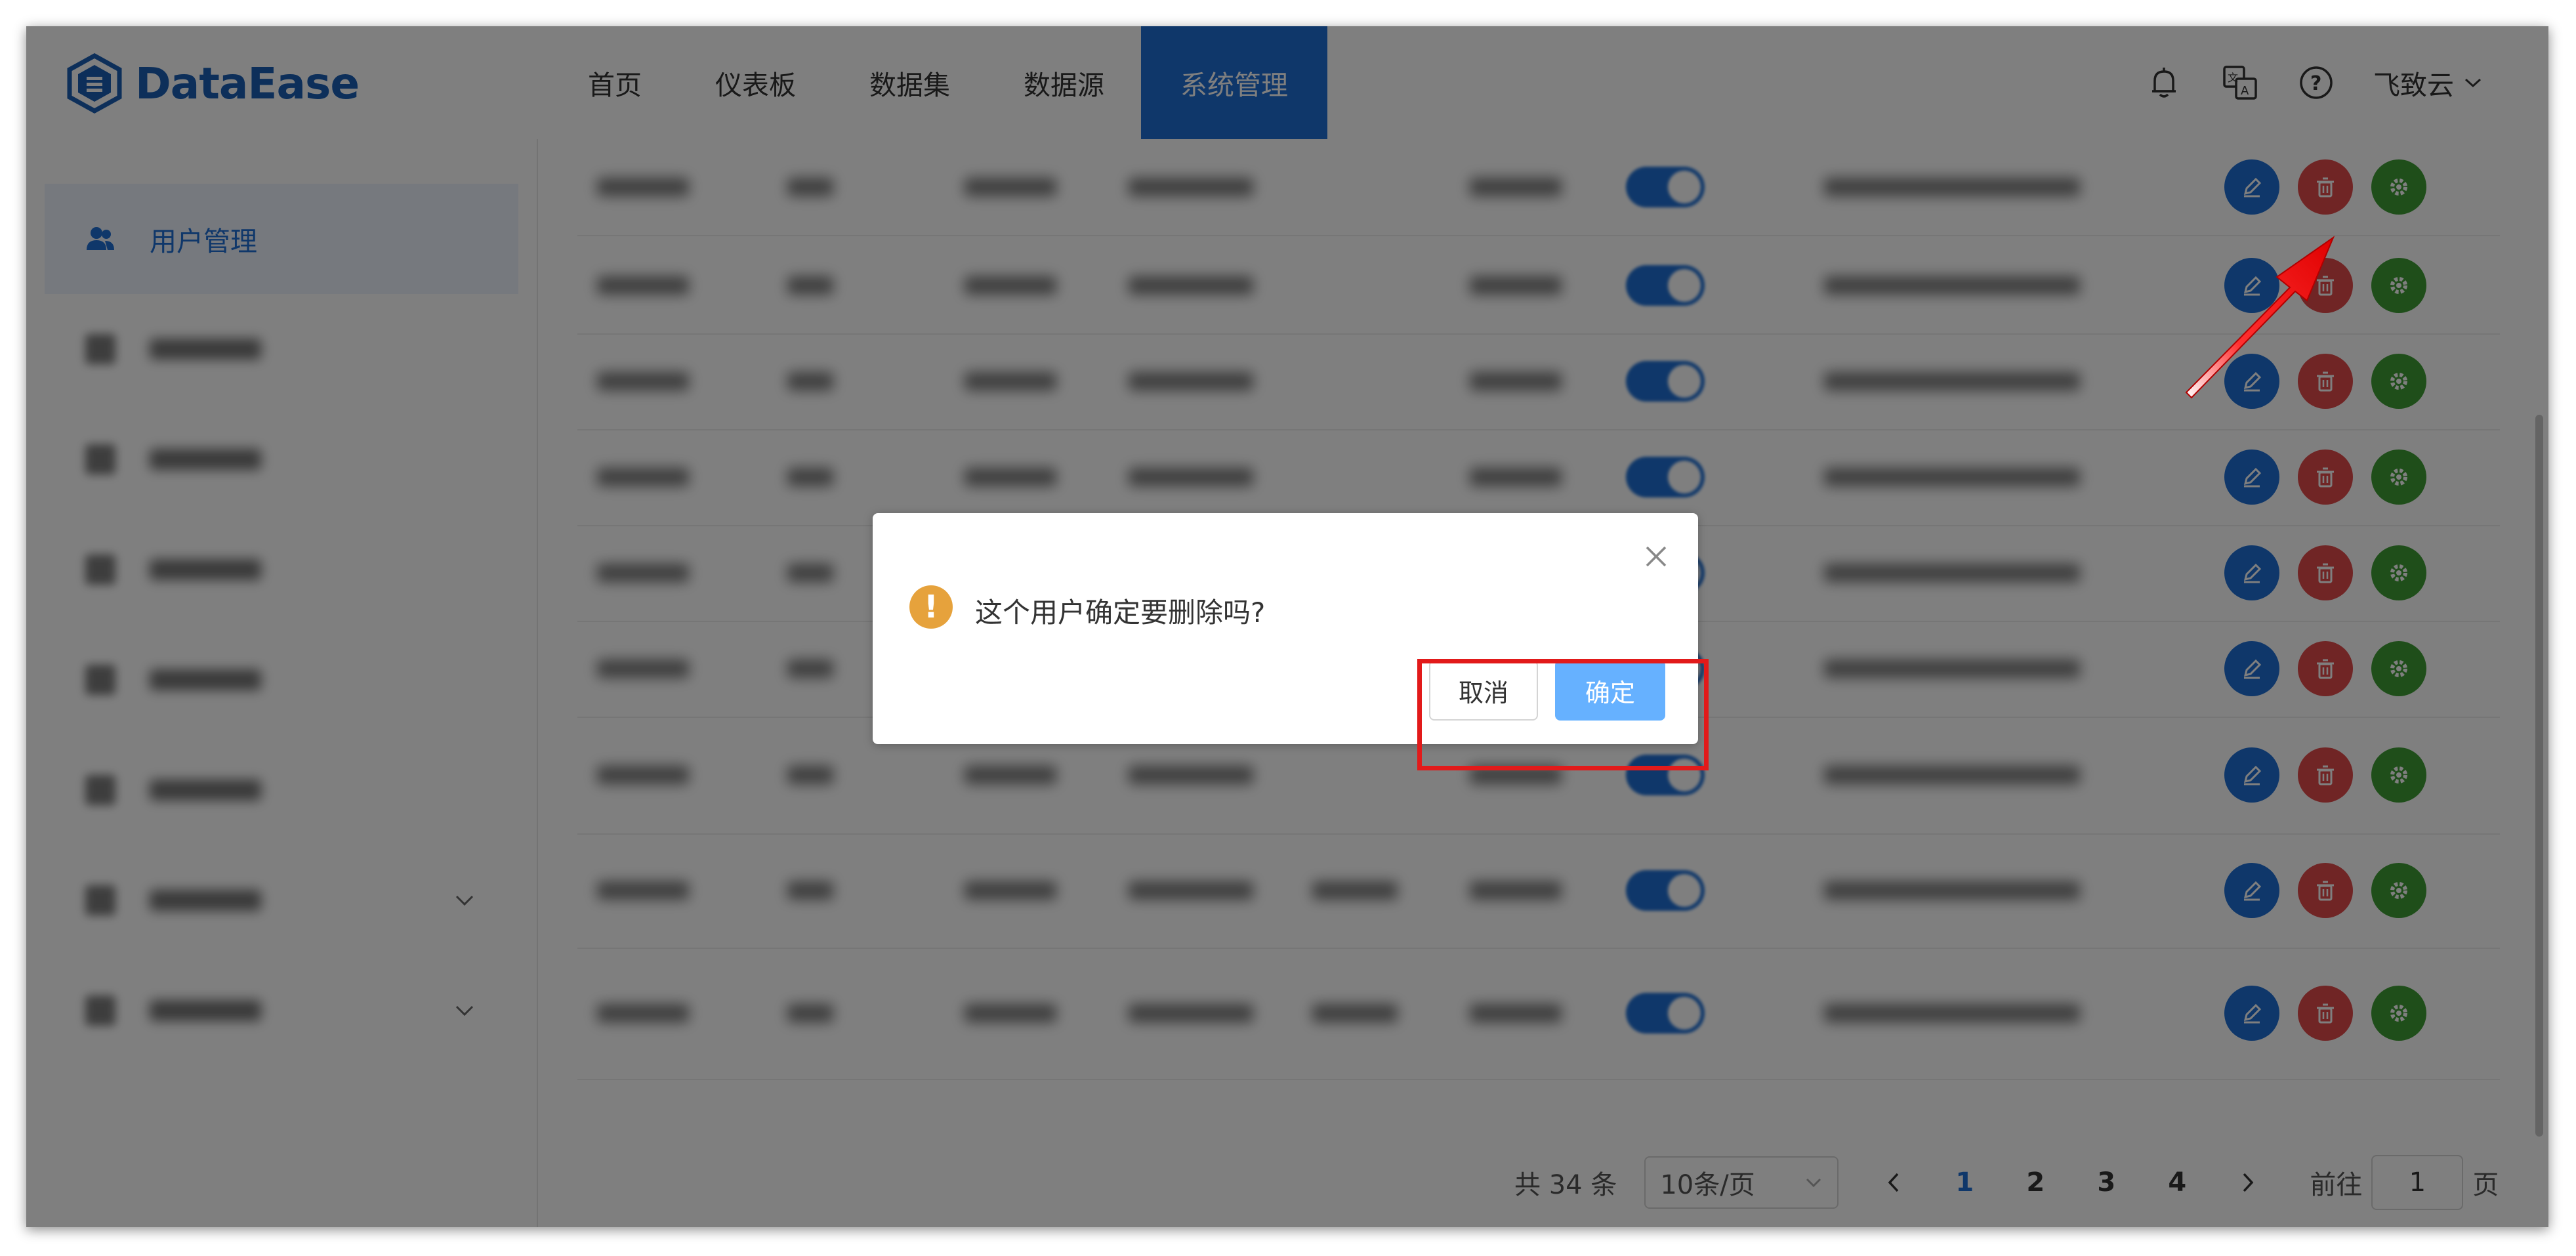 This screenshot has height=1256, width=2576. I want to click on annotation-arrow, so click(2260, 317).